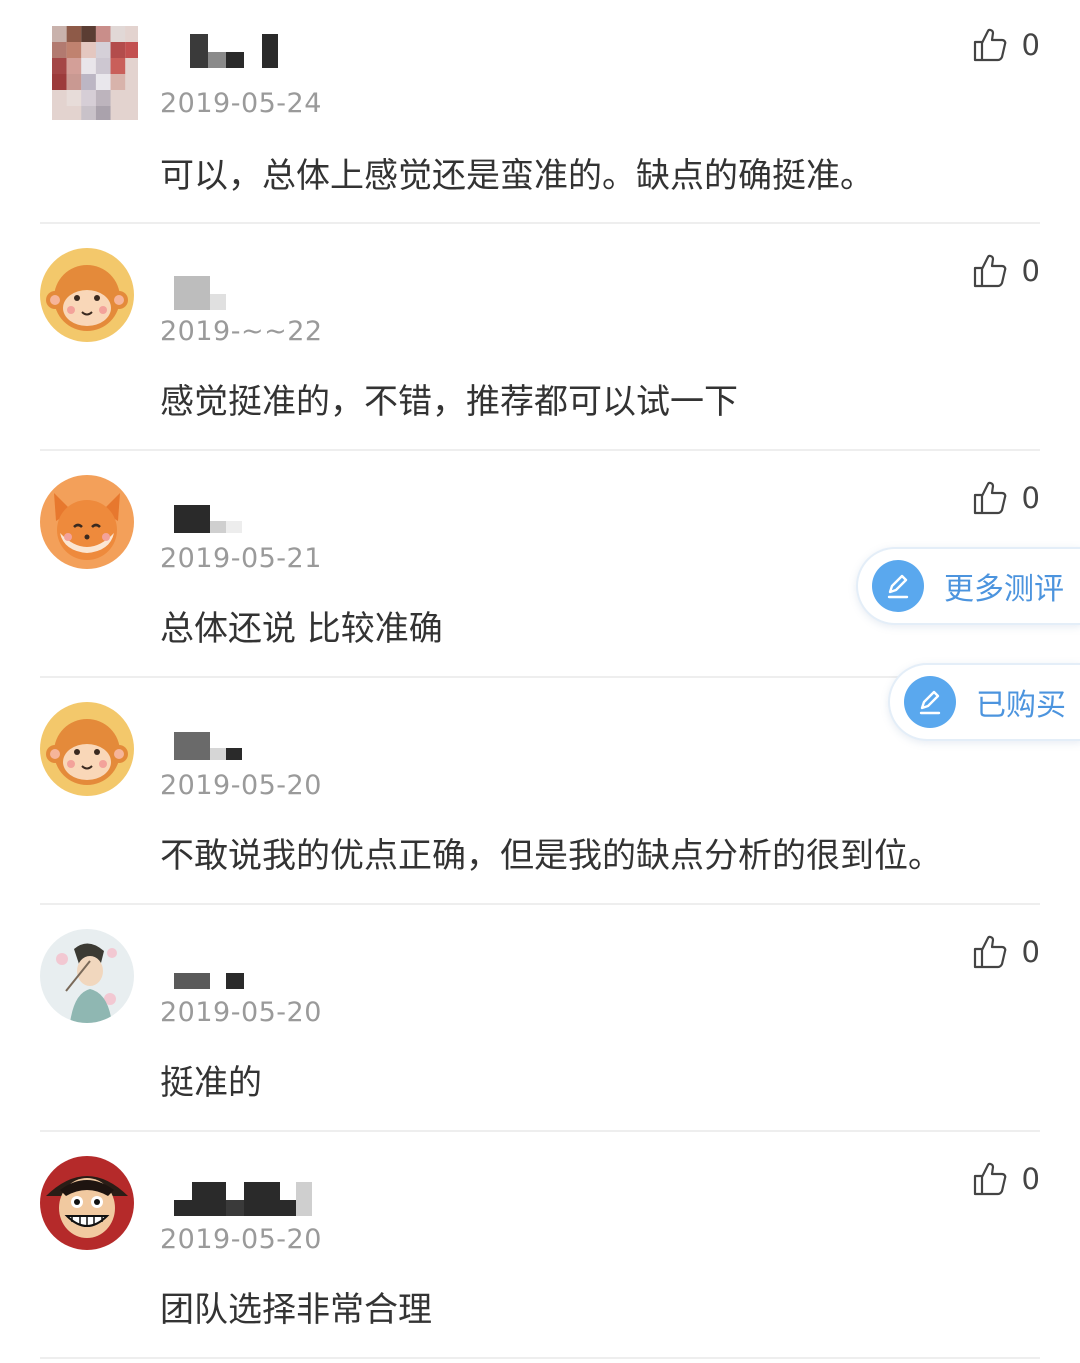 Image resolution: width=1080 pixels, height=1363 pixels. What do you see at coordinates (301, 629) in the screenshot?
I see `comment-text: 总体还说 比较准确` at bounding box center [301, 629].